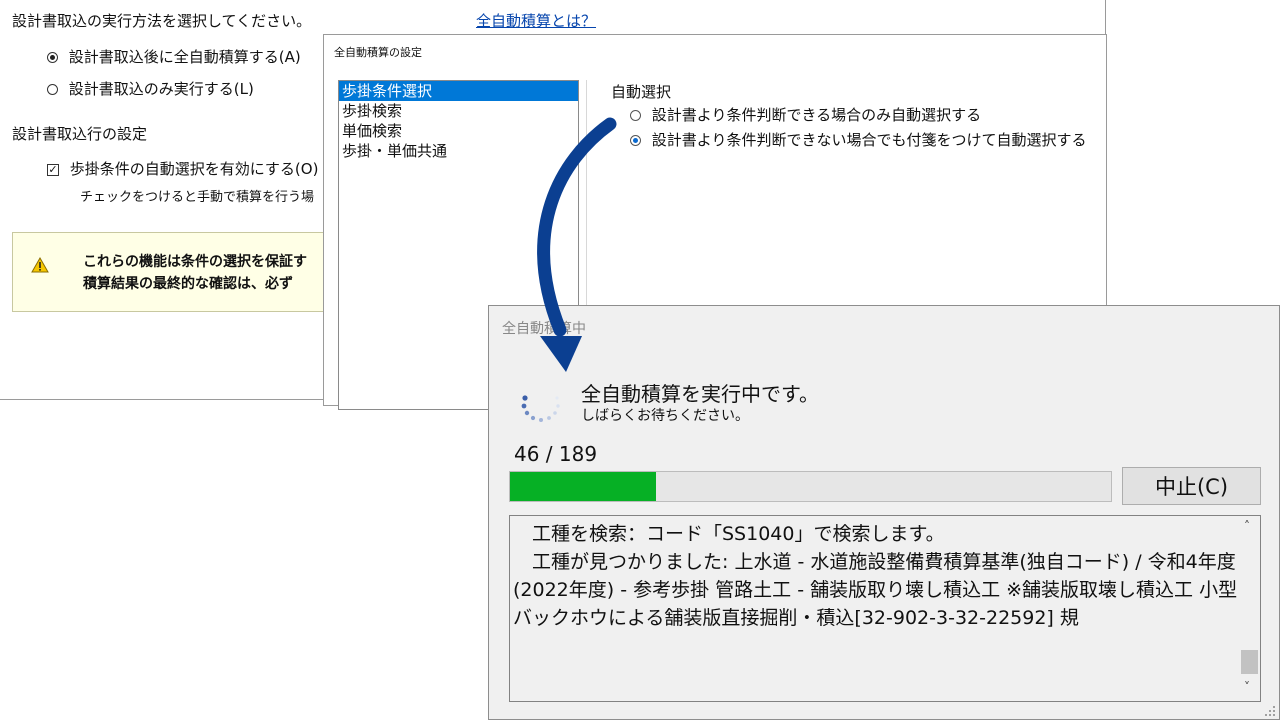 The image size is (1280, 720). I want to click on settings-title: 全自動積算の設定, so click(378, 52).